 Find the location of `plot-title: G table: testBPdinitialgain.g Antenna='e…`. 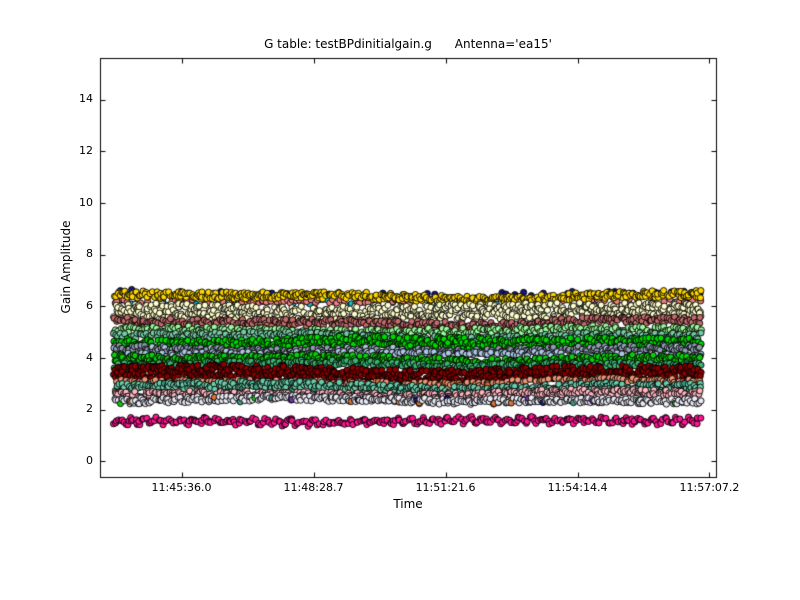

plot-title: G table: testBPdinitialgain.g Antenna='e… is located at coordinates (408, 44).